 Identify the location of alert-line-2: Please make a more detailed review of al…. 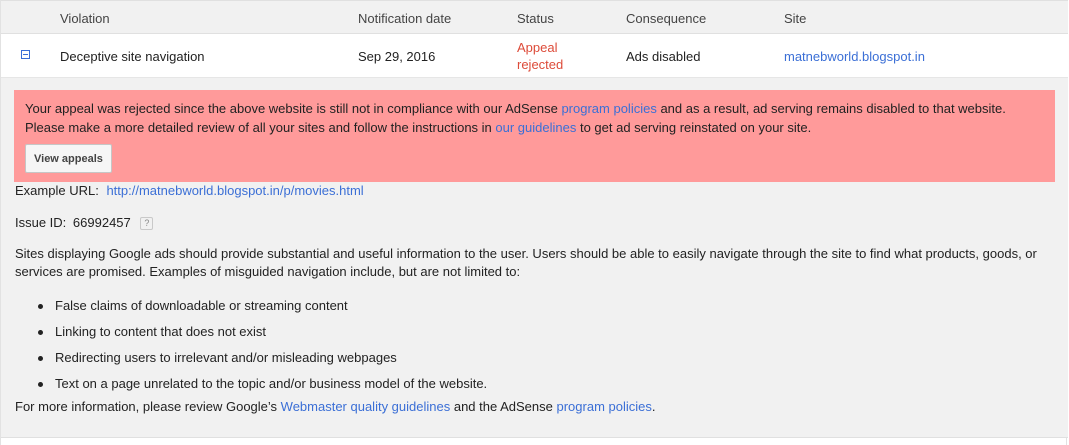
(540, 127).